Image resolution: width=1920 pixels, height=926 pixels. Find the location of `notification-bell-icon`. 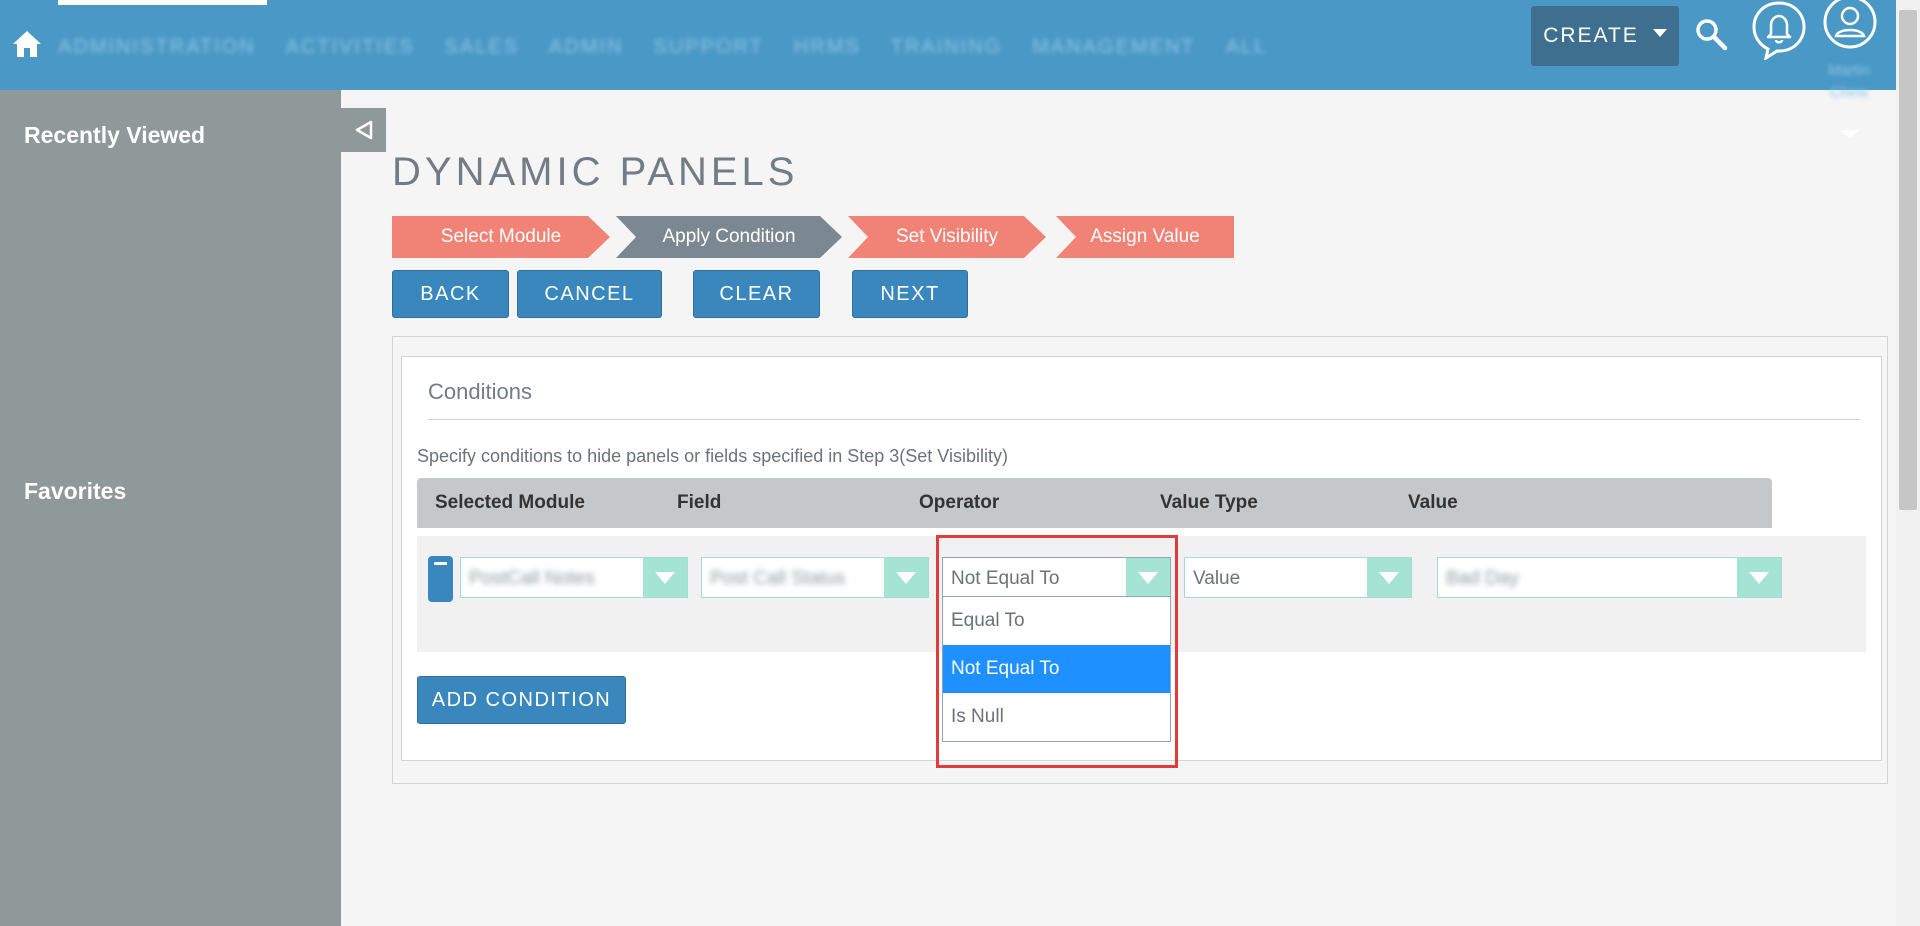

notification-bell-icon is located at coordinates (1779, 30).